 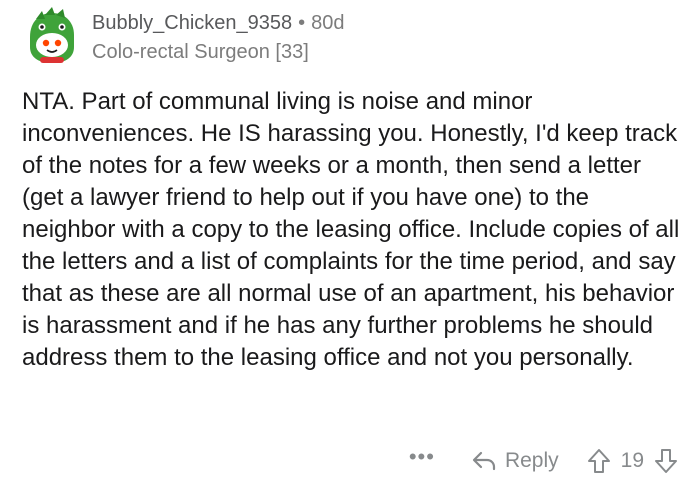 I want to click on vote-score: 19, so click(x=632, y=460).